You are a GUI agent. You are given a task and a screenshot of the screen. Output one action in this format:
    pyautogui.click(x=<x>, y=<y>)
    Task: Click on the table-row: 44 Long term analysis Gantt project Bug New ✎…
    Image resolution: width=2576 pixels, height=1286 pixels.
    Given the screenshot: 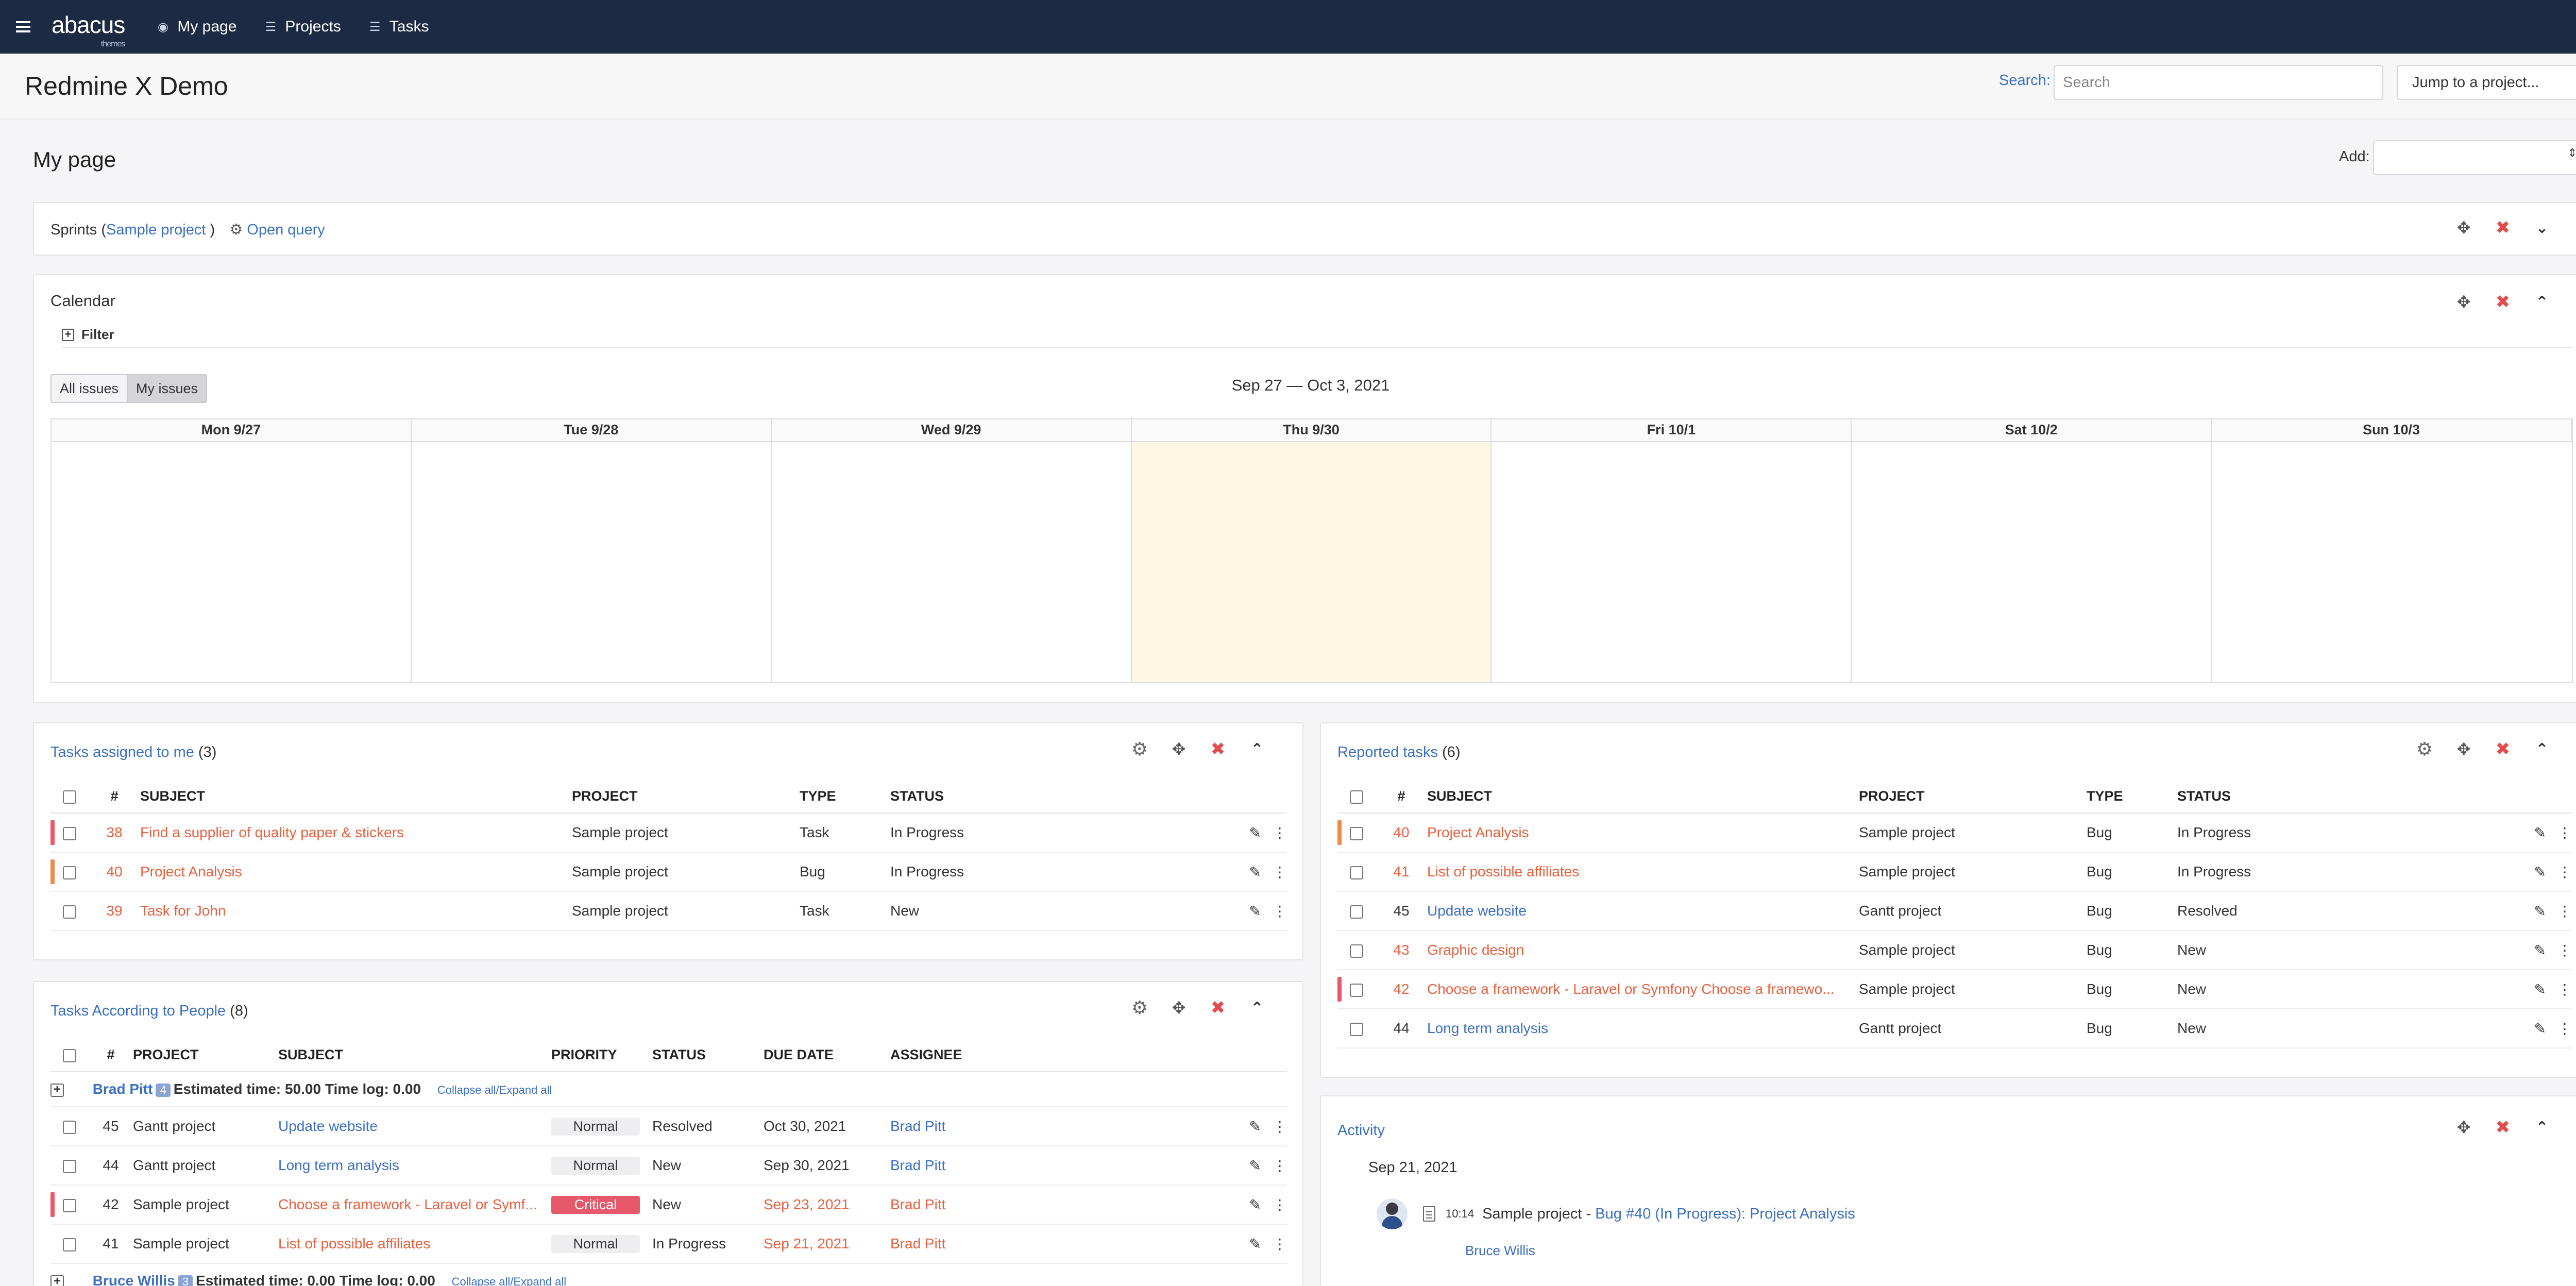 What is the action you would take?
    pyautogui.click(x=1954, y=1028)
    